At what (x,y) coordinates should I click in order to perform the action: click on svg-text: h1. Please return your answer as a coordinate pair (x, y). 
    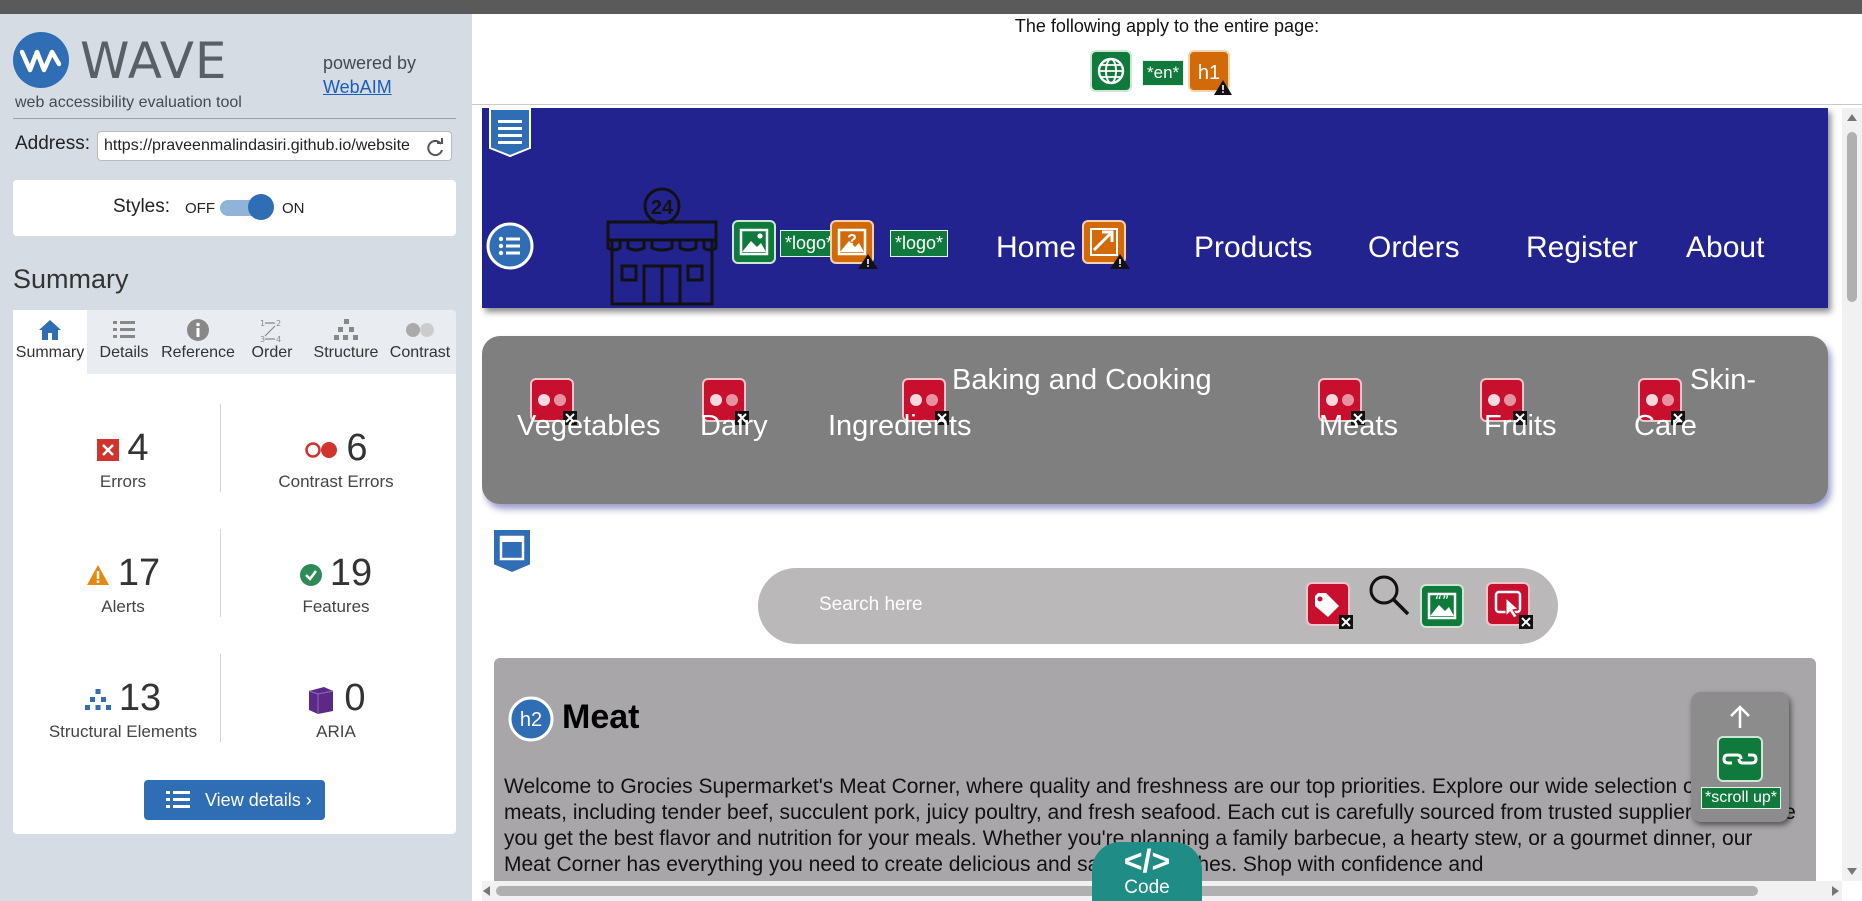
    Looking at the image, I should click on (1209, 73).